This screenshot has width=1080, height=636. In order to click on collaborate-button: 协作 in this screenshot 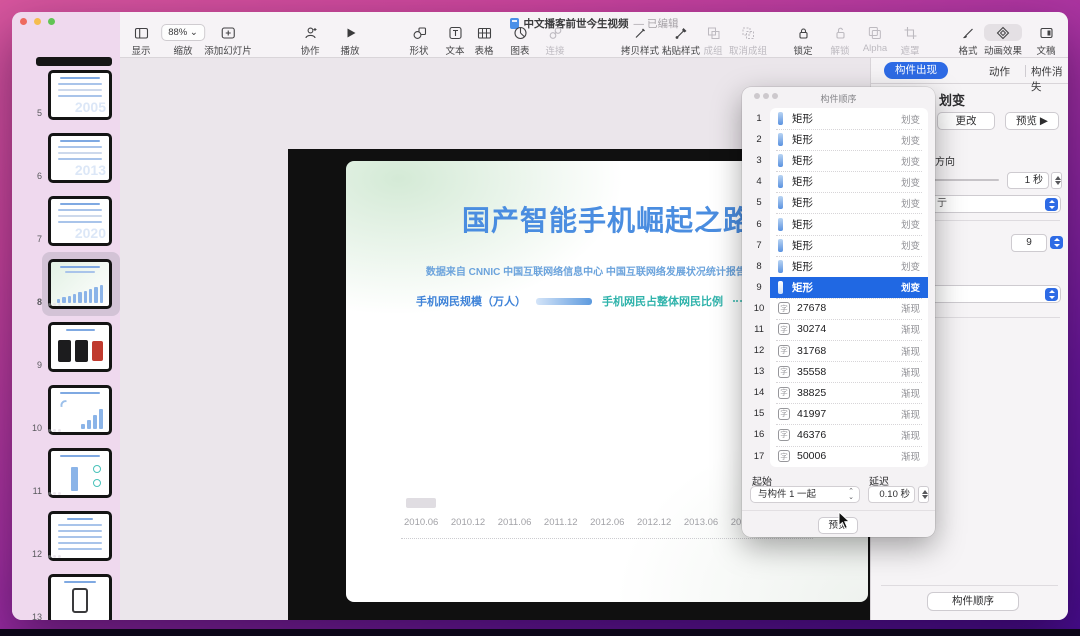, I will do `click(310, 40)`.